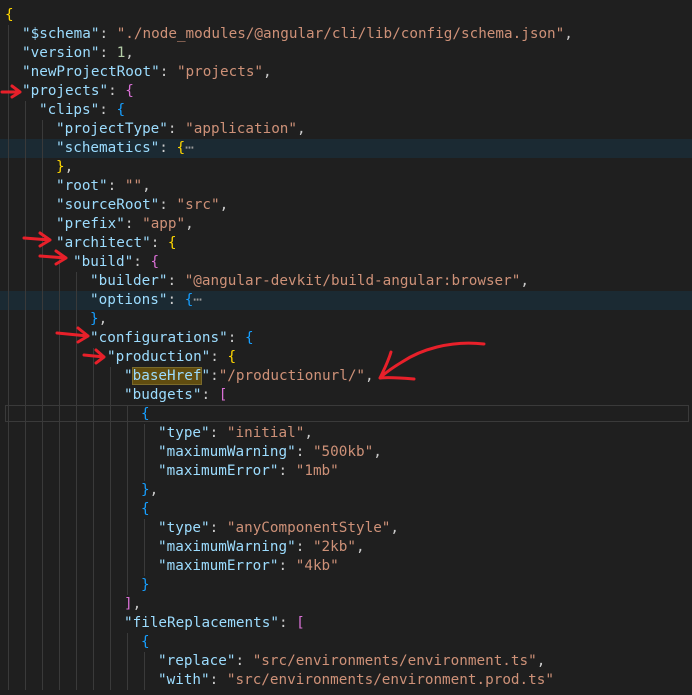 Image resolution: width=692 pixels, height=695 pixels. I want to click on code-line: "projectType": "application",, so click(346, 129).